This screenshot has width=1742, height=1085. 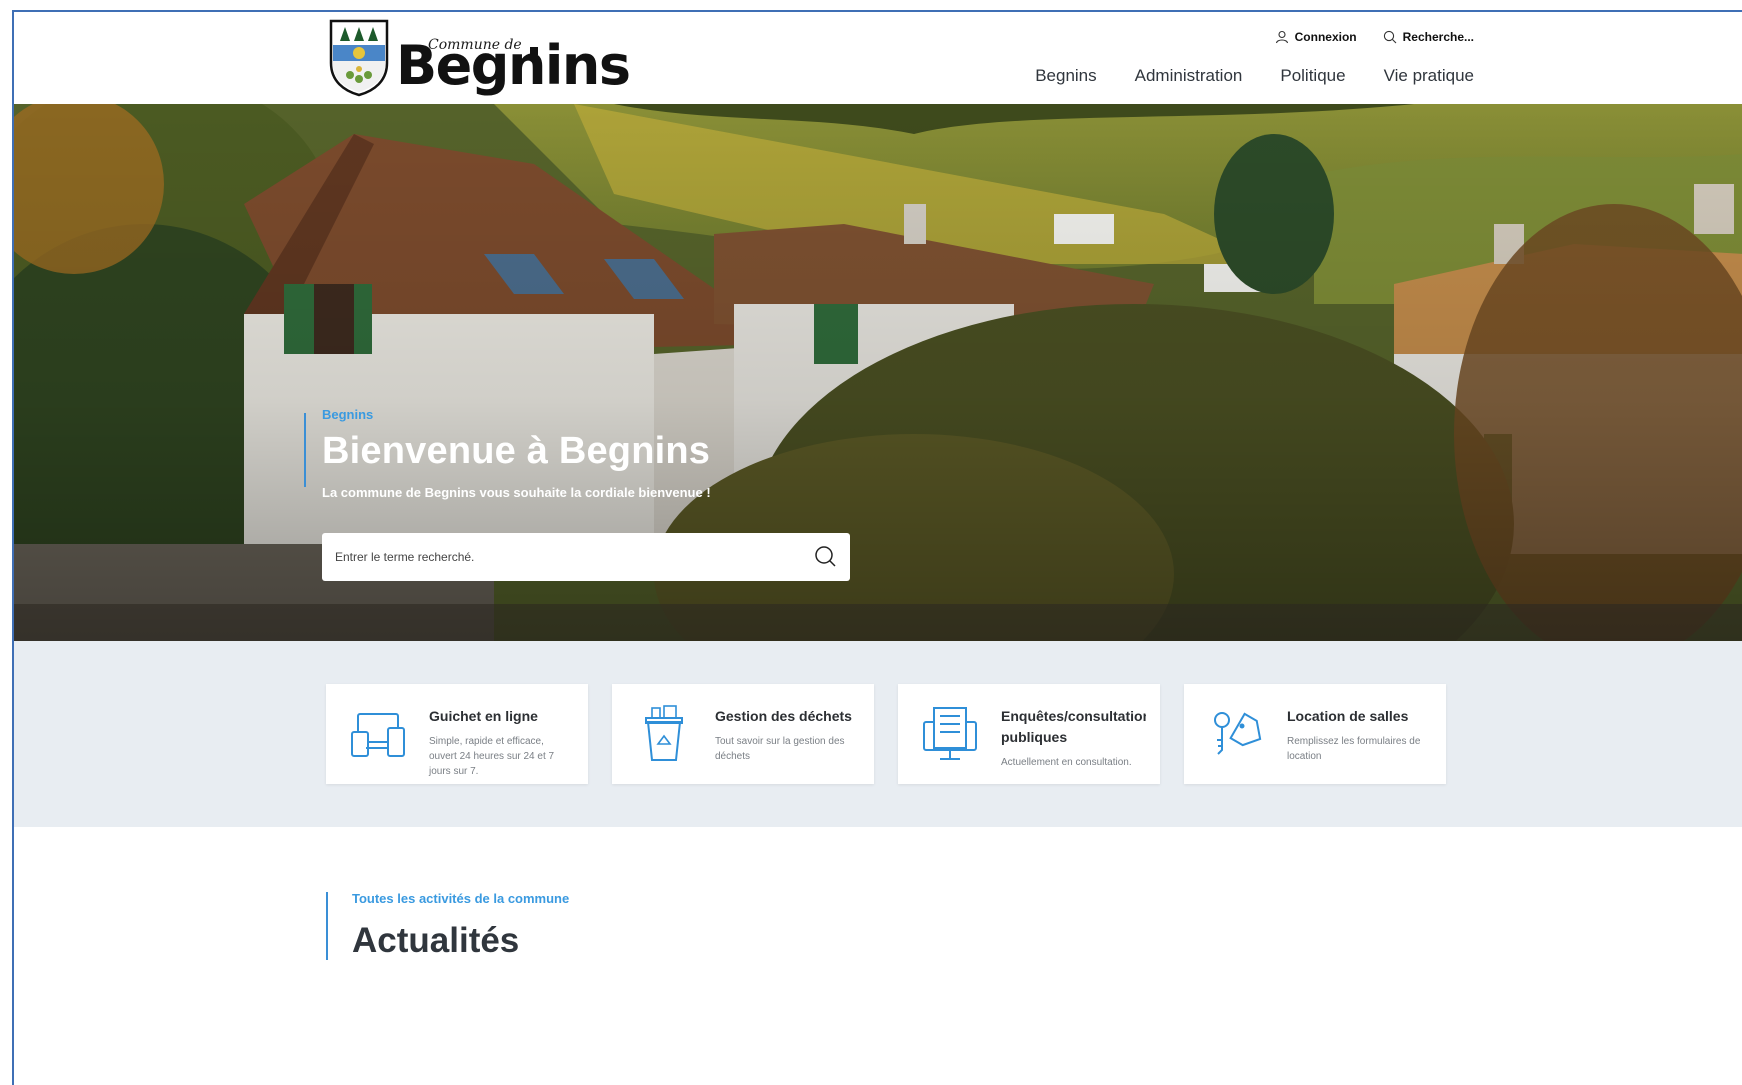 I want to click on logo-big-text: Begnins, so click(x=513, y=65).